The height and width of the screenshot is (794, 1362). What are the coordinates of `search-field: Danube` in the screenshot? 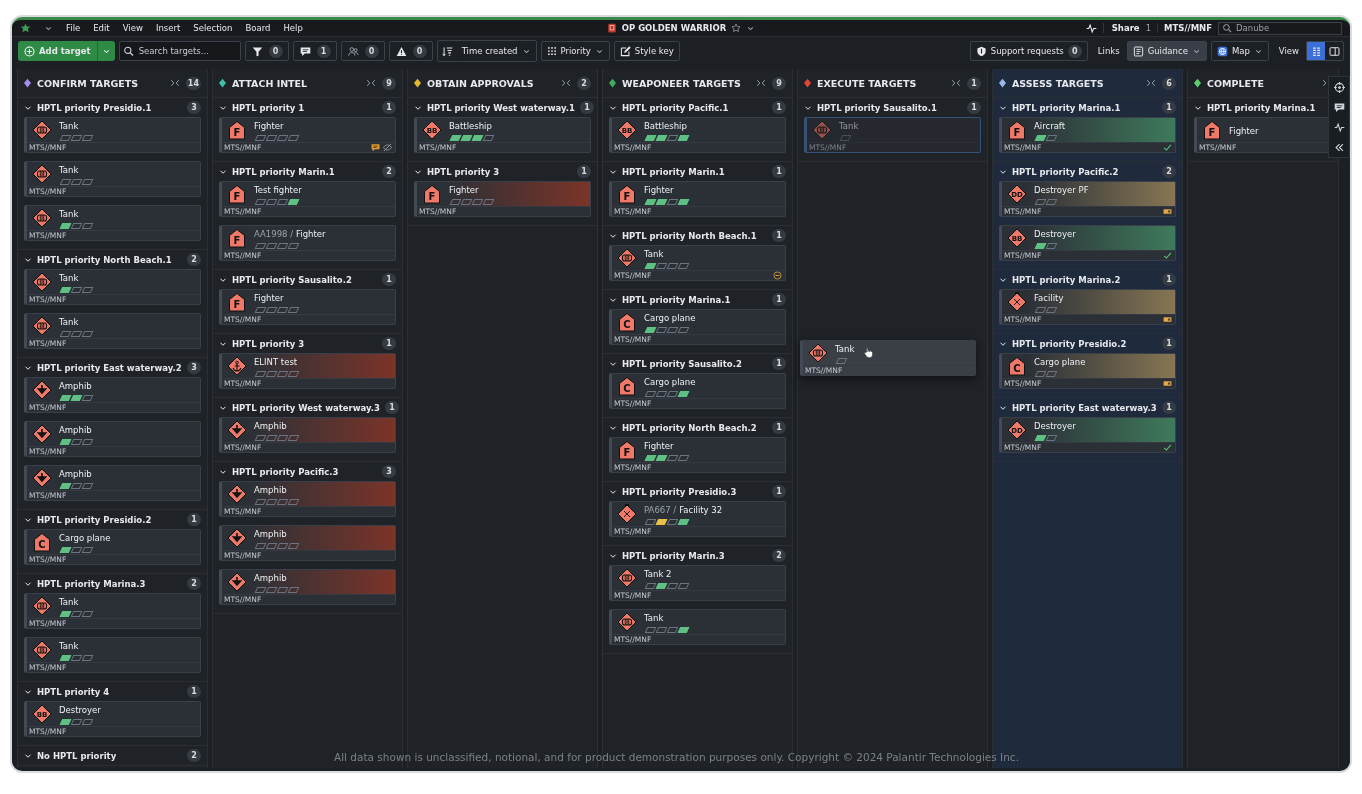 It's located at (1280, 28).